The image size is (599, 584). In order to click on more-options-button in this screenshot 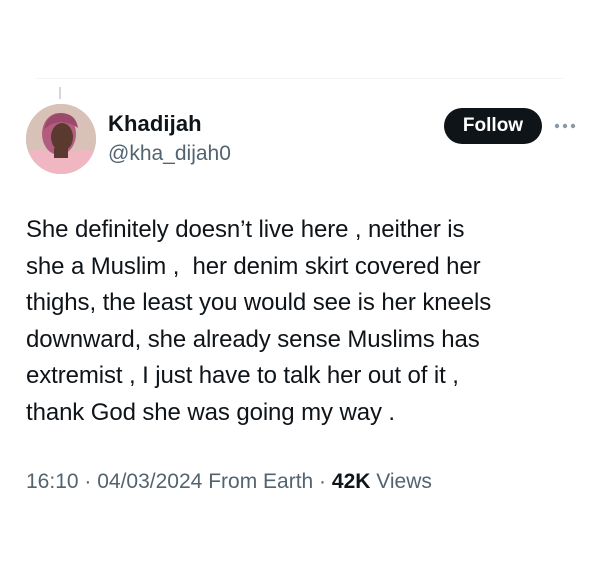, I will do `click(565, 126)`.